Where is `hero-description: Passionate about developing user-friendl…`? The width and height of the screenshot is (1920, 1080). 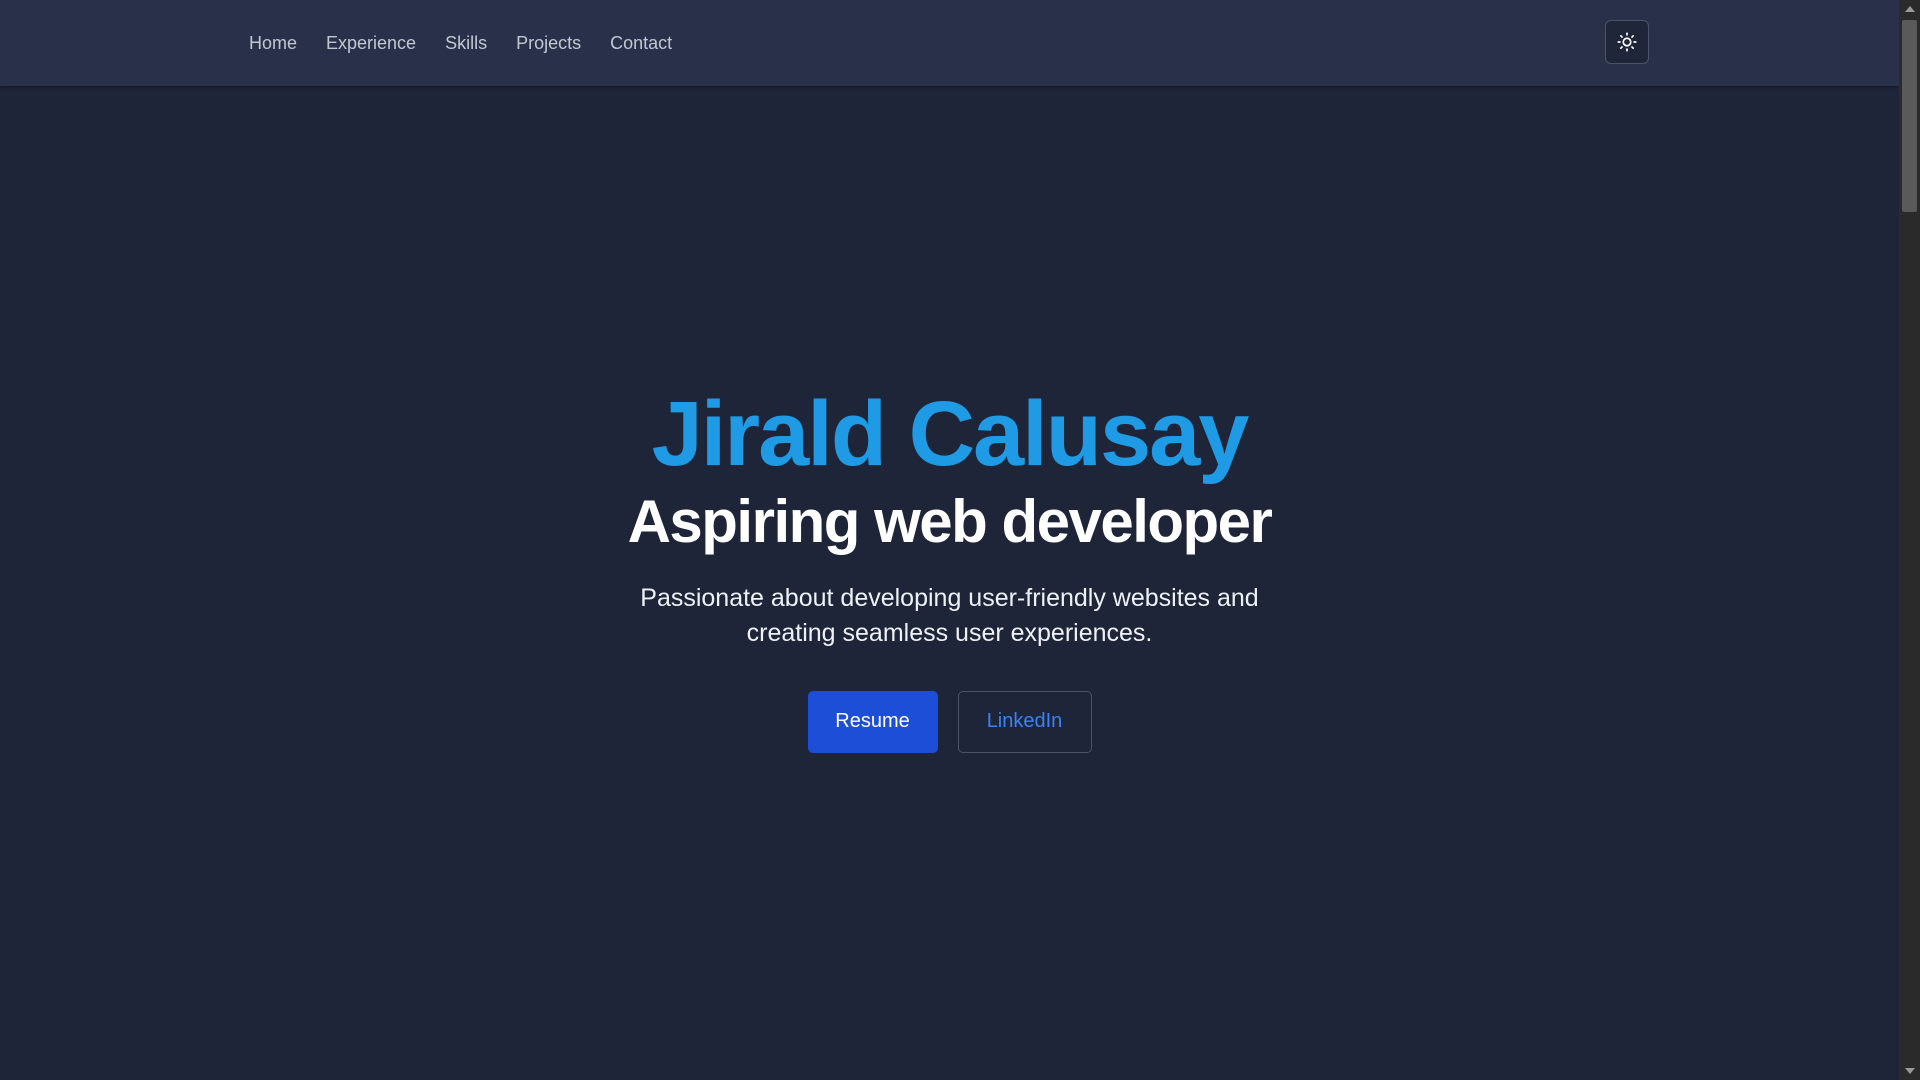
hero-description: Passionate about developing user-friendl… is located at coordinates (949, 615).